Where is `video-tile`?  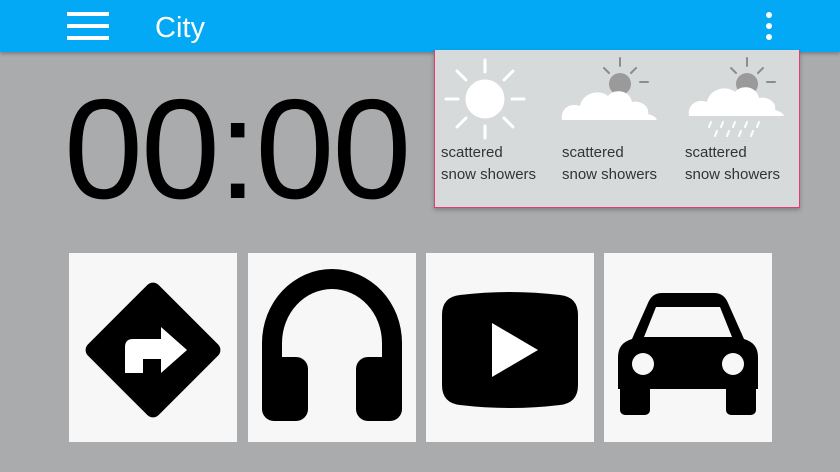 video-tile is located at coordinates (510, 347).